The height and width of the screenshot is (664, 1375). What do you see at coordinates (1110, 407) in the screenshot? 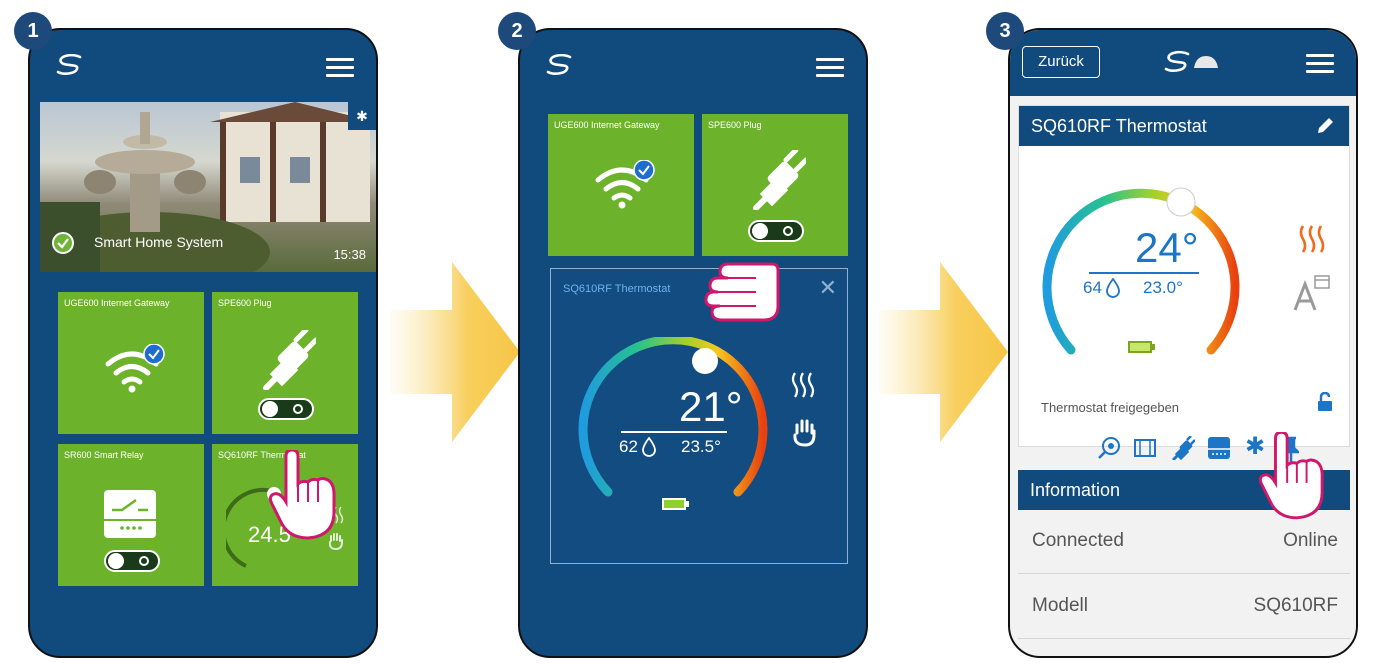
I see `status-text: Thermostat freigegeben` at bounding box center [1110, 407].